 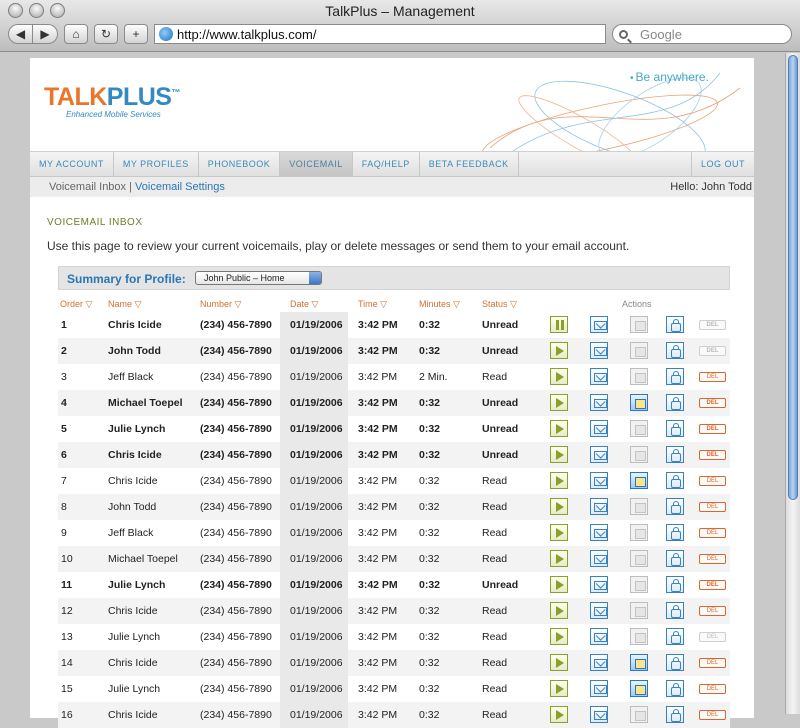 I want to click on nav-log-out: LOG OUT, so click(x=722, y=164).